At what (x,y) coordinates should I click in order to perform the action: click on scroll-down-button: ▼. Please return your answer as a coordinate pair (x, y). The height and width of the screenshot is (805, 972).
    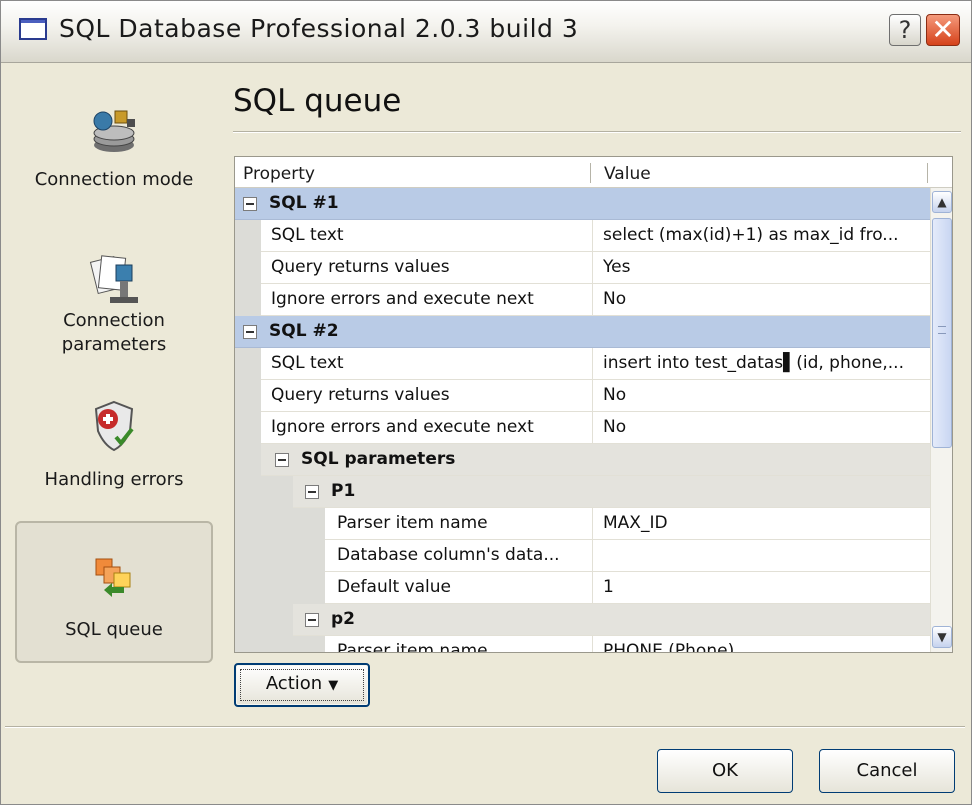
    Looking at the image, I should click on (942, 637).